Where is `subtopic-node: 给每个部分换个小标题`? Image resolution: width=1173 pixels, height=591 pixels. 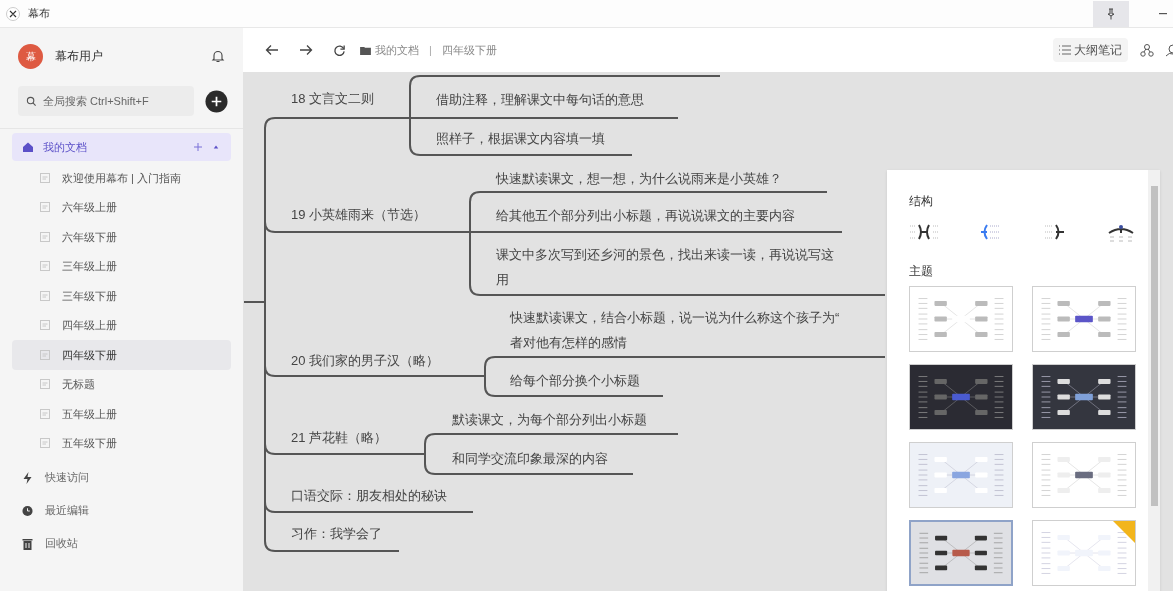
subtopic-node: 给每个部分换个小标题 is located at coordinates (575, 380).